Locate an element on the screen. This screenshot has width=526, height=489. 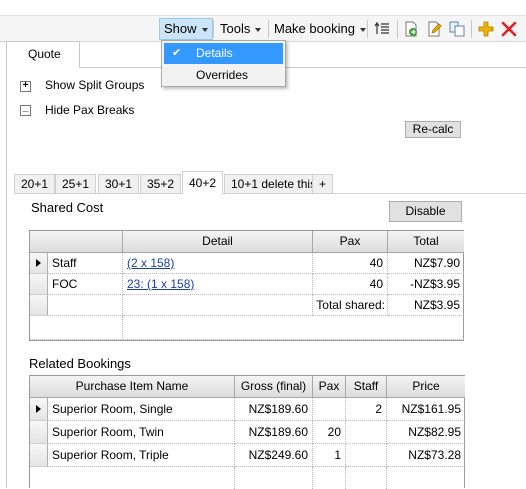
export-icon is located at coordinates (411, 29).